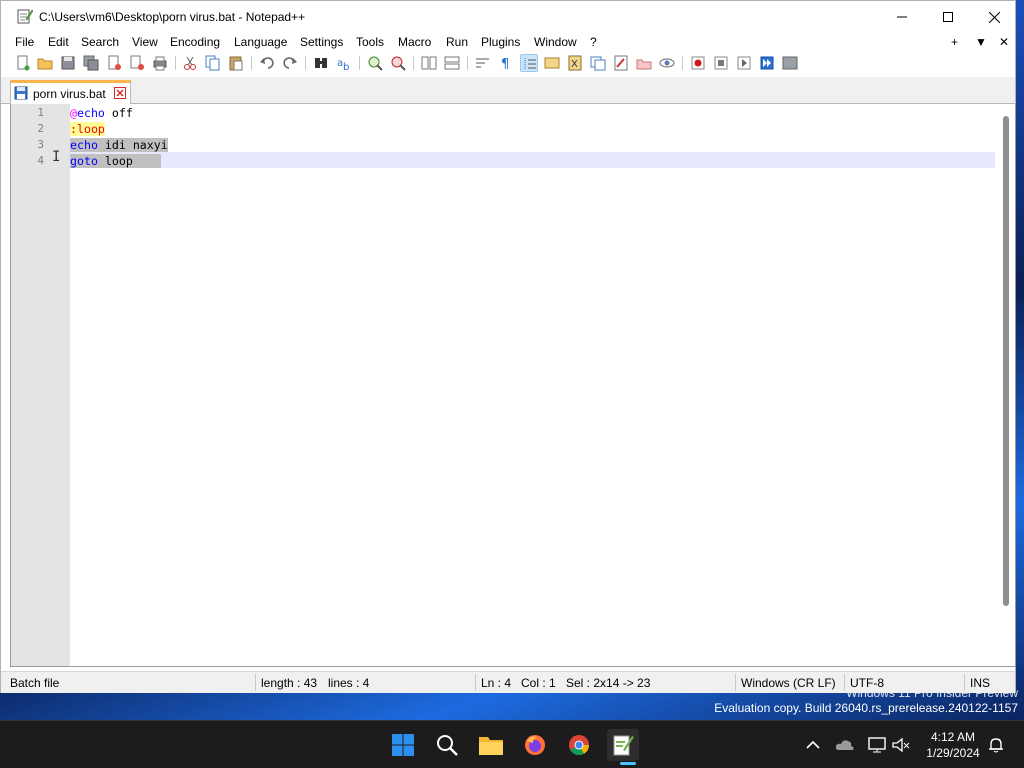 This screenshot has height=768, width=1024. What do you see at coordinates (608, 683) in the screenshot?
I see `status-selection: Sel : 2x14 -> 23` at bounding box center [608, 683].